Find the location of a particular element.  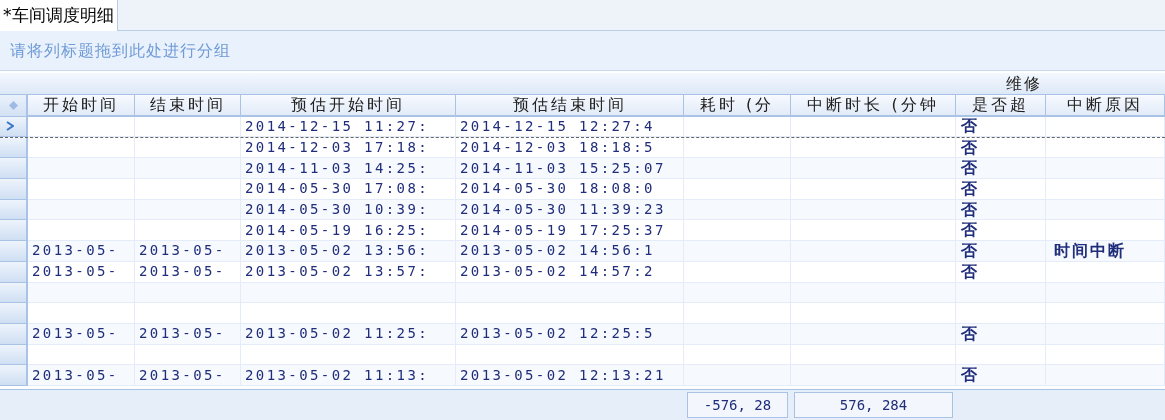

table-row: 2014-05-30 10:39: 2014-05-30 11:39:23 否 is located at coordinates (582, 210).